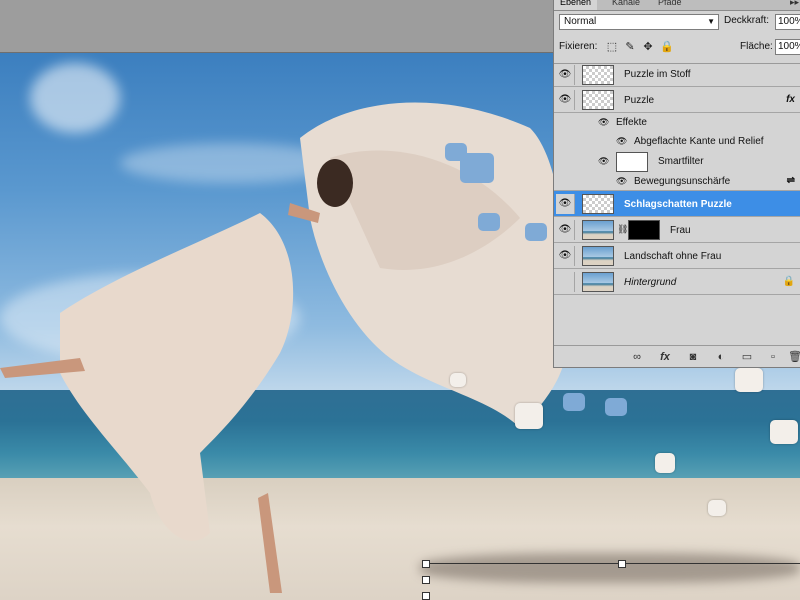 The height and width of the screenshot is (600, 800). Describe the element at coordinates (747, 20) in the screenshot. I see `opacity-label: Deckkraft:` at that location.